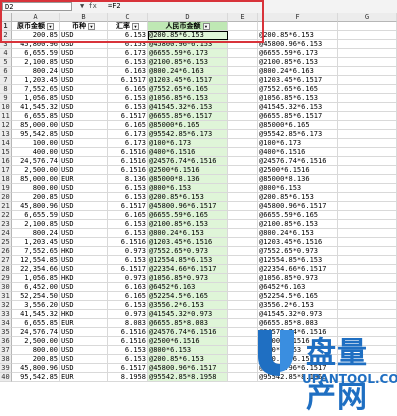 This screenshot has width=397, height=416. Describe the element at coordinates (36, 332) in the screenshot. I see `cell-amount: 24,576.74` at that location.